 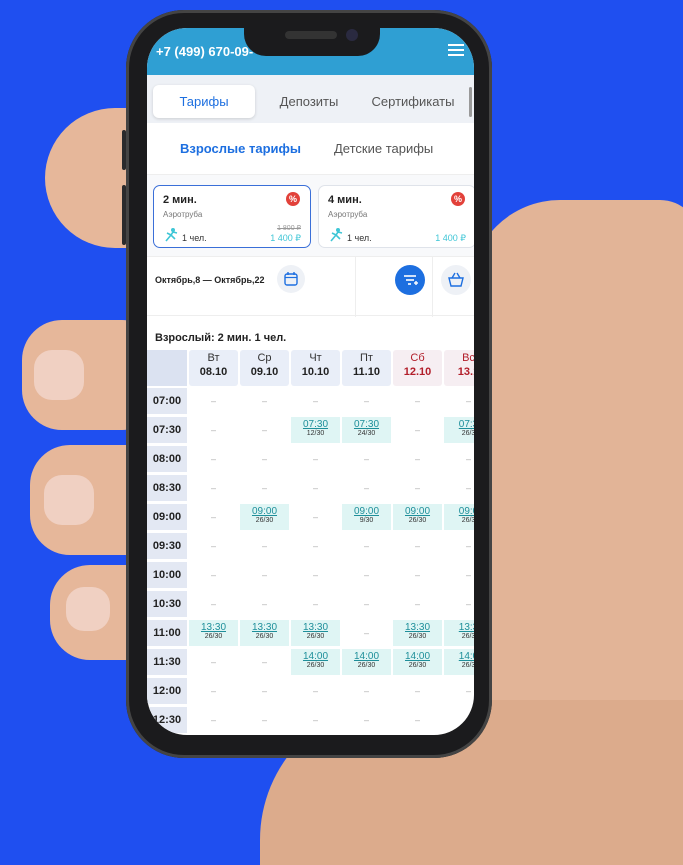 I want to click on hamburger-menu-icon, so click(x=456, y=50).